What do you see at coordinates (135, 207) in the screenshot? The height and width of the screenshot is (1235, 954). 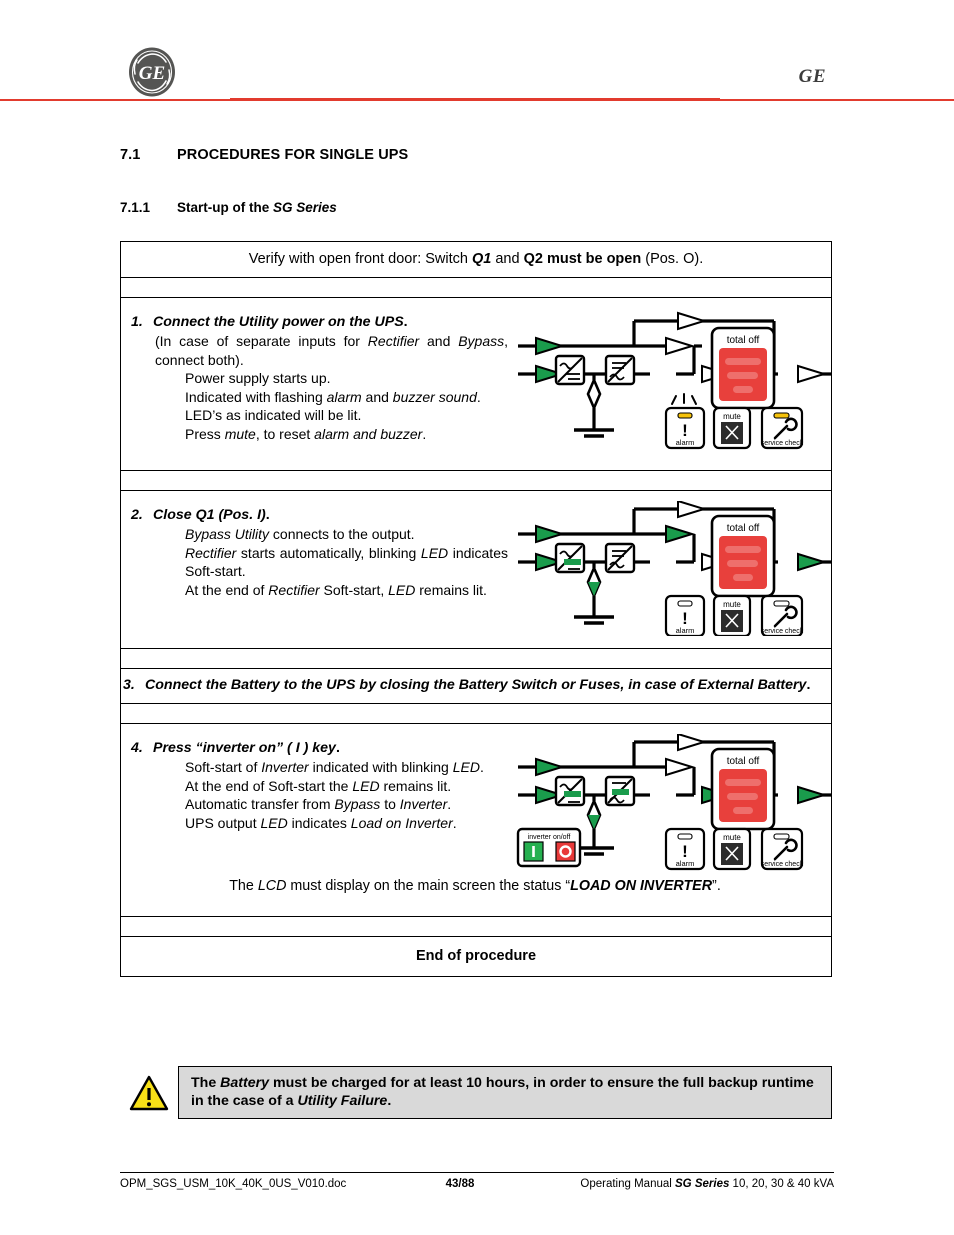 I see `subsection-number: 7.1.1` at bounding box center [135, 207].